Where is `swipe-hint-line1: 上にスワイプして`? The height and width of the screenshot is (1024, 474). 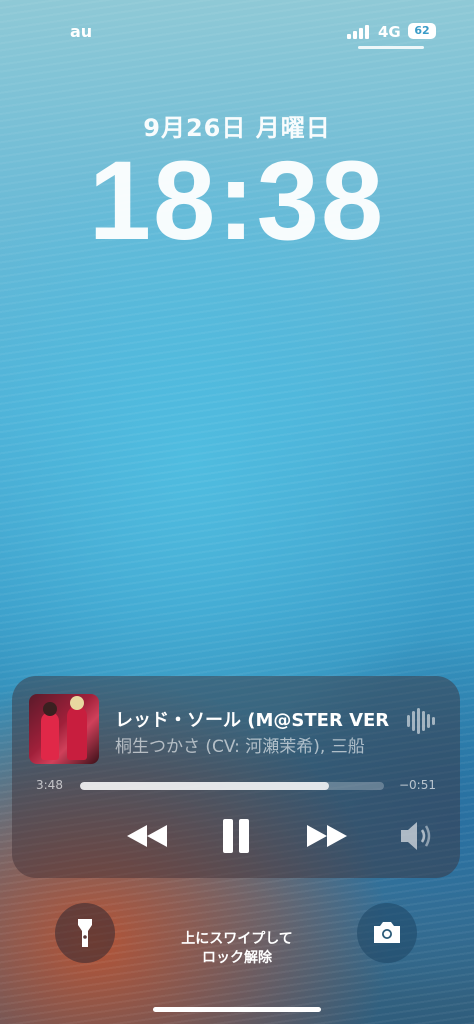
swipe-hint-line1: 上にスワイプして is located at coordinates (237, 939).